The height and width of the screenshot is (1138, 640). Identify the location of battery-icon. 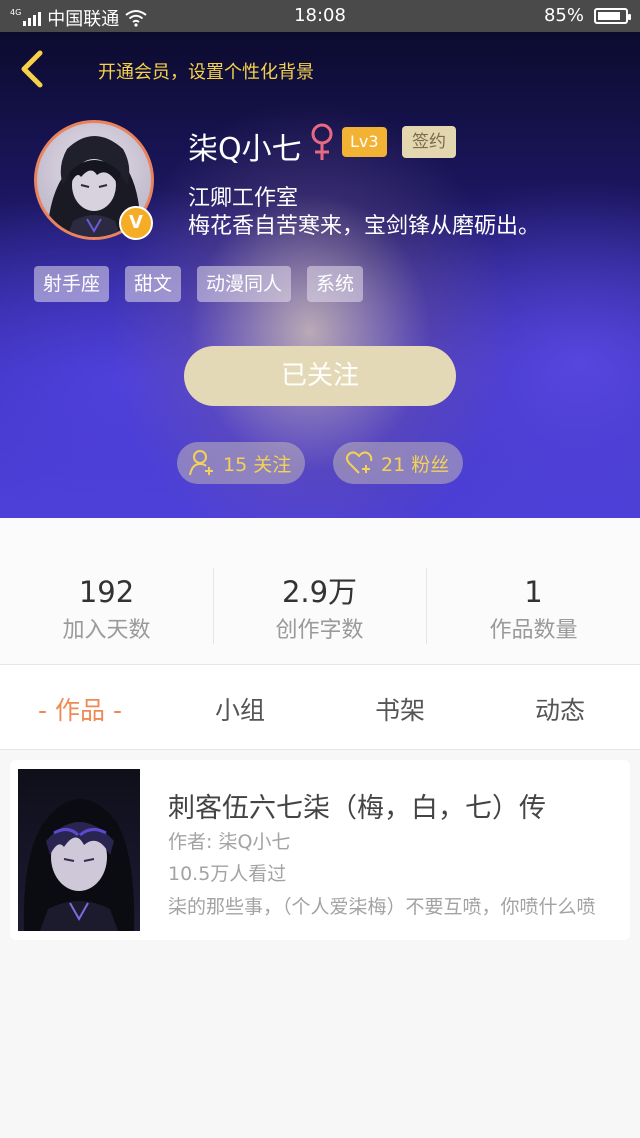
(612, 15).